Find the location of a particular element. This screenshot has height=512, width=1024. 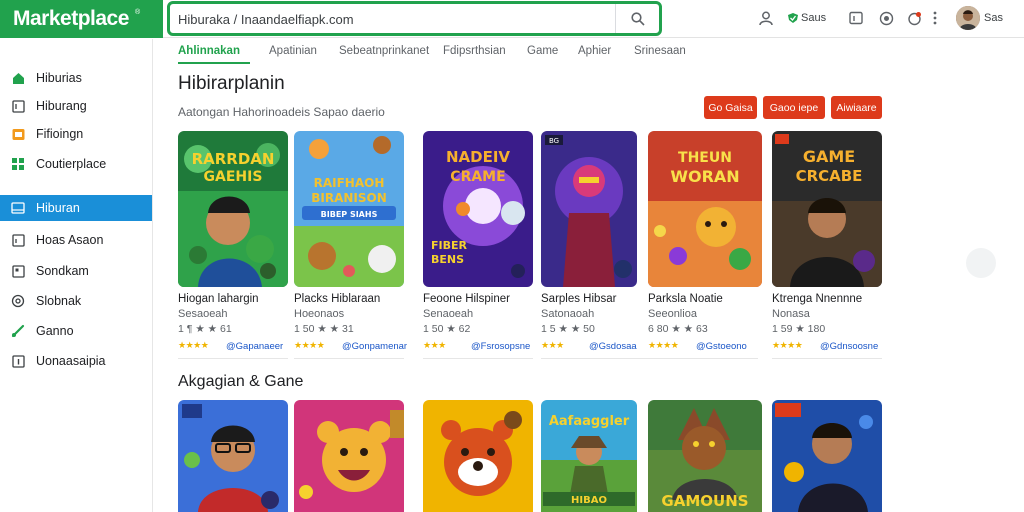

tab-ahlinnakan: Ahlinnakan is located at coordinates (209, 51).